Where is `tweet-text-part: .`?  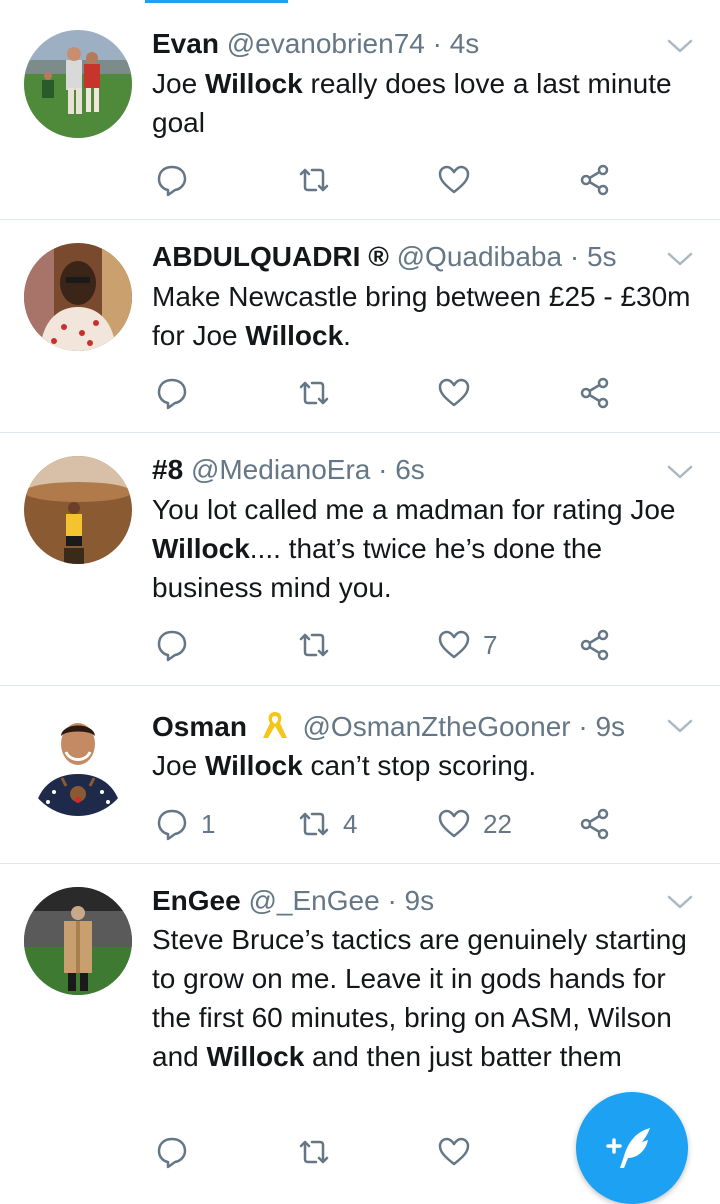
tweet-text-part: . is located at coordinates (347, 335).